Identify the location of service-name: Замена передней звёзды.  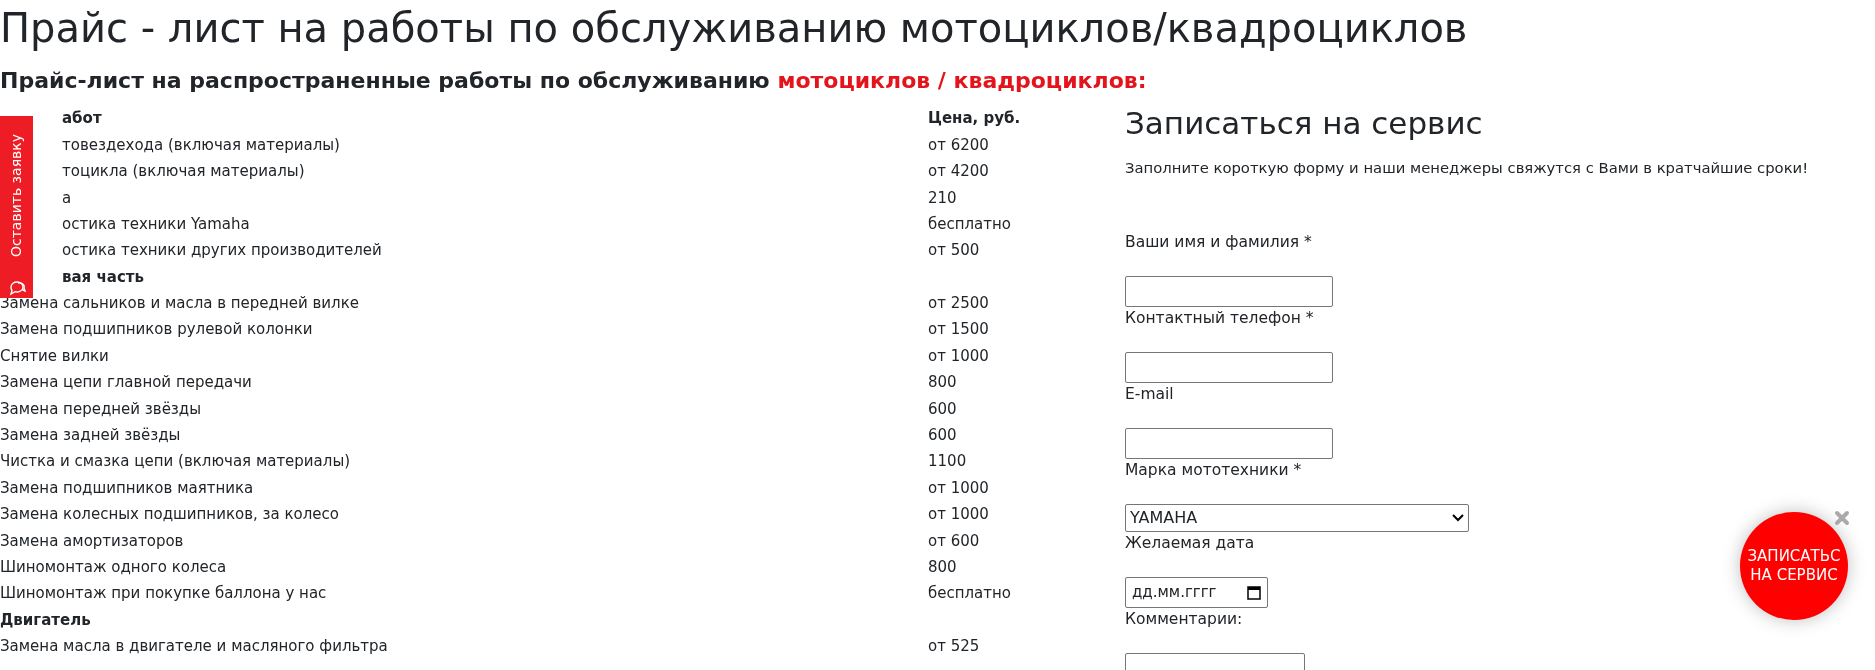
(101, 408).